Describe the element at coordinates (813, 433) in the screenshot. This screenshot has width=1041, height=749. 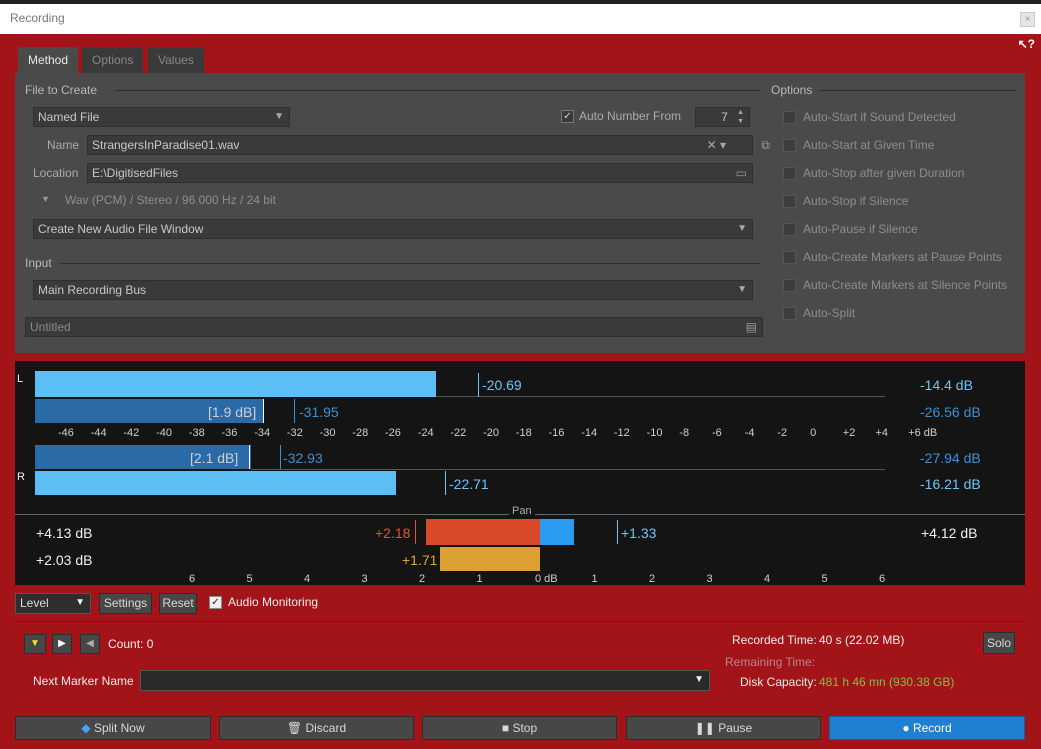
I see `db-scale-tick: 0` at that location.